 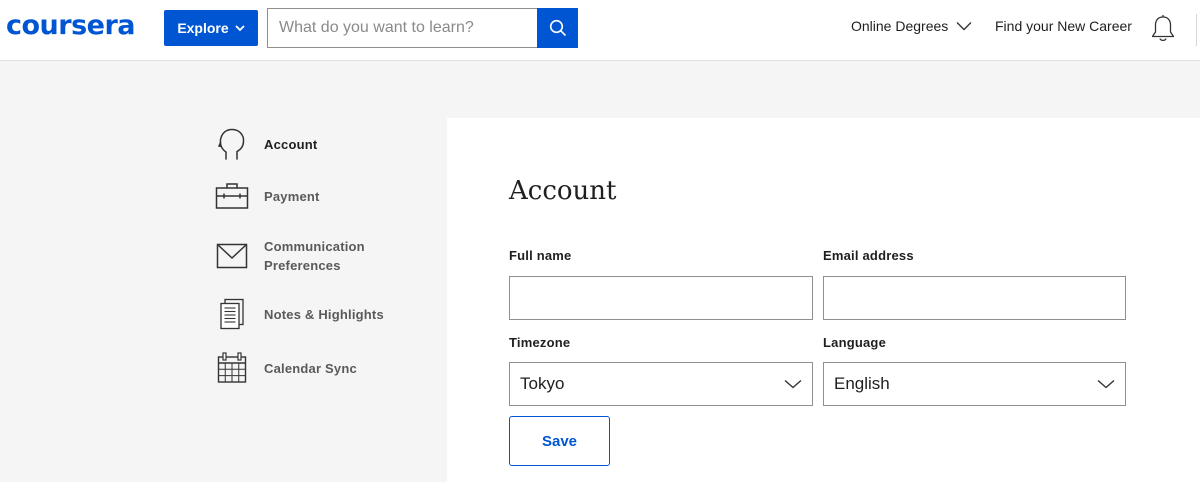 I want to click on search-button, so click(x=557, y=28).